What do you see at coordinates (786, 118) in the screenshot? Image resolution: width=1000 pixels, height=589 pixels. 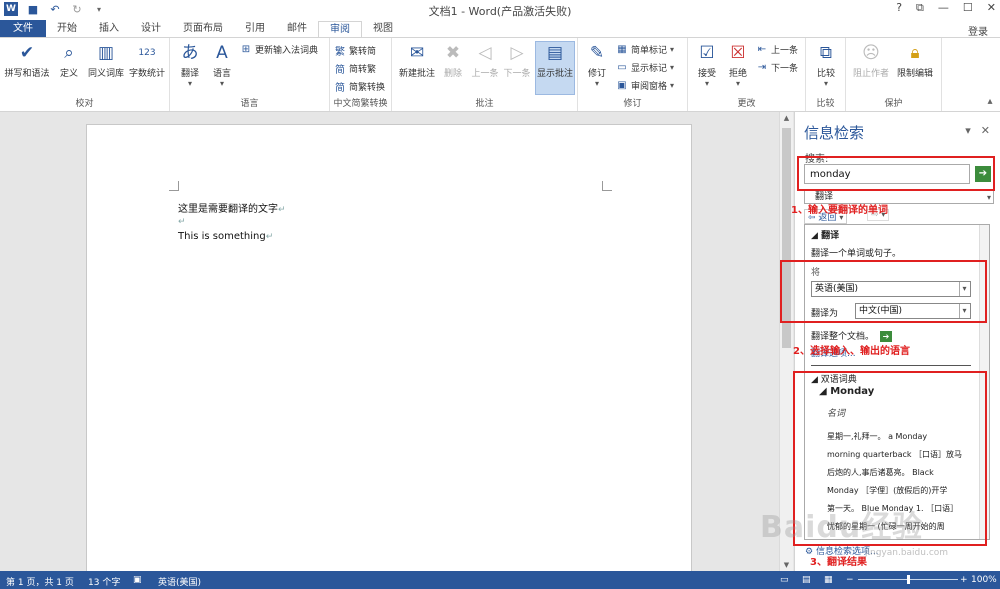 I see `scroll-up-icon: ▲` at bounding box center [786, 118].